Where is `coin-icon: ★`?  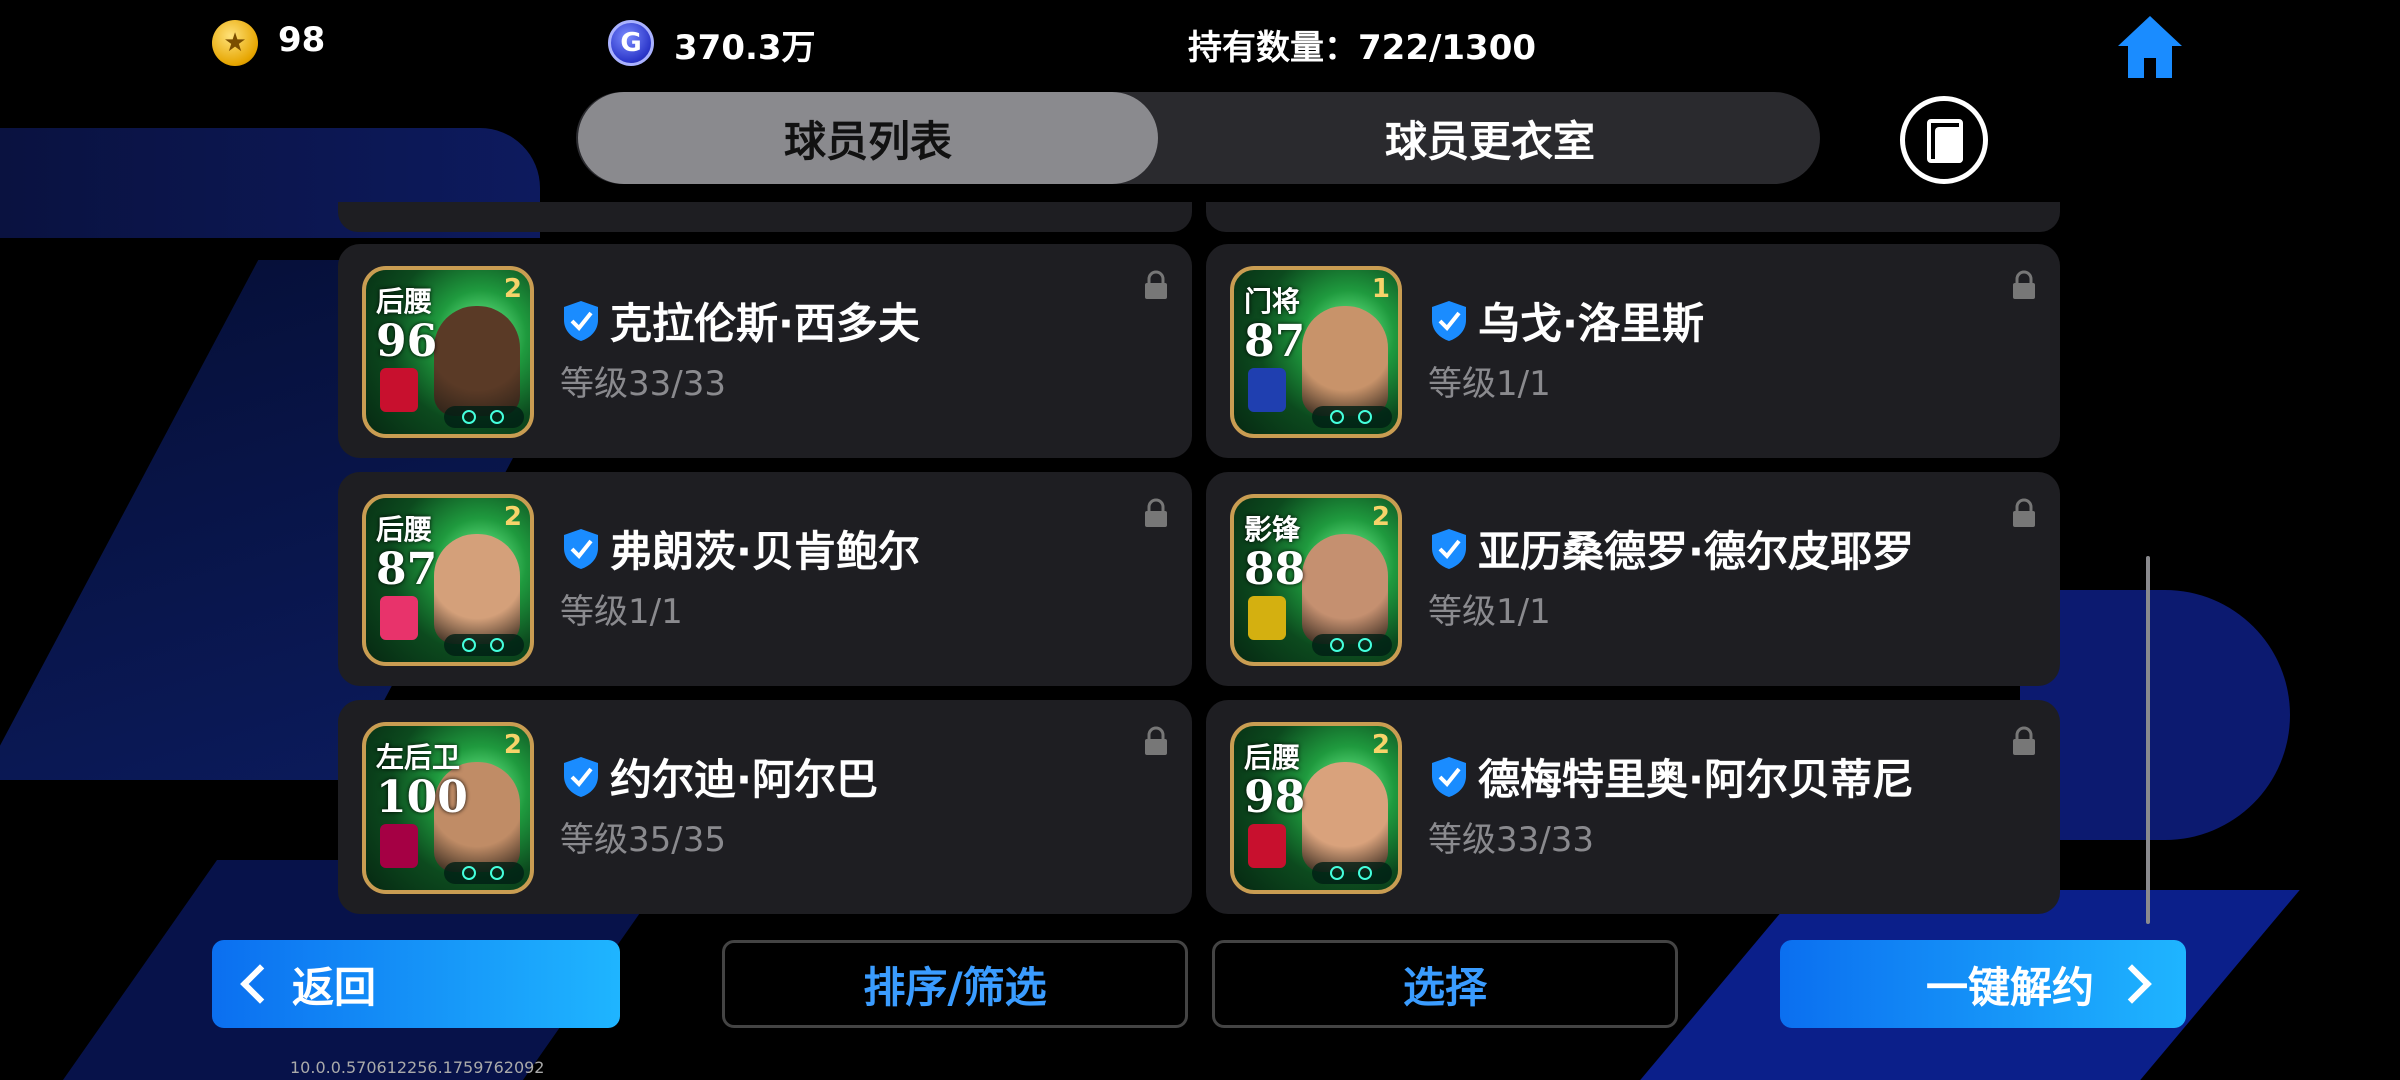 coin-icon: ★ is located at coordinates (235, 43).